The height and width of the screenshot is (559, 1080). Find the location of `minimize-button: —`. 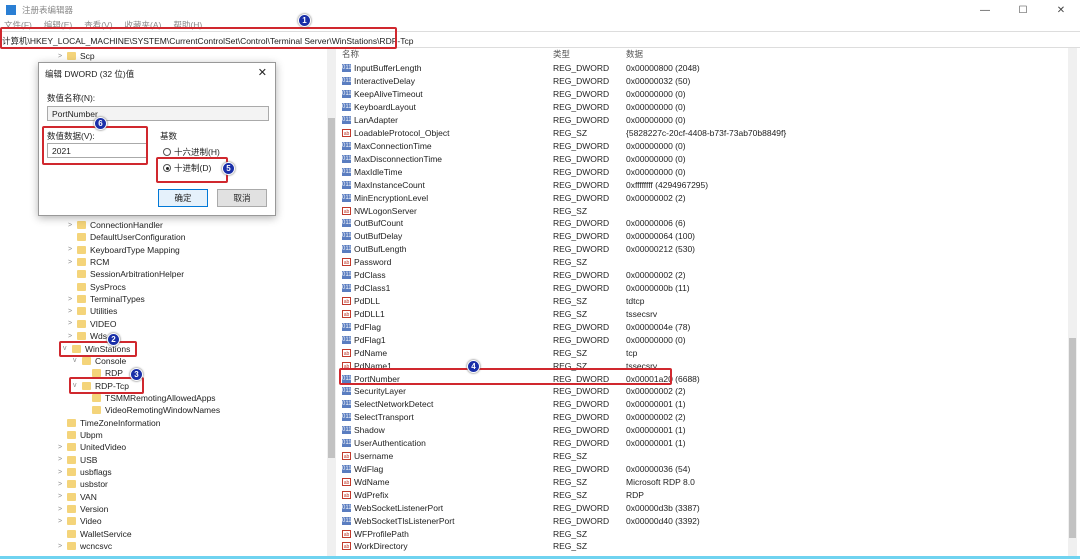

minimize-button: — is located at coordinates (985, 10).